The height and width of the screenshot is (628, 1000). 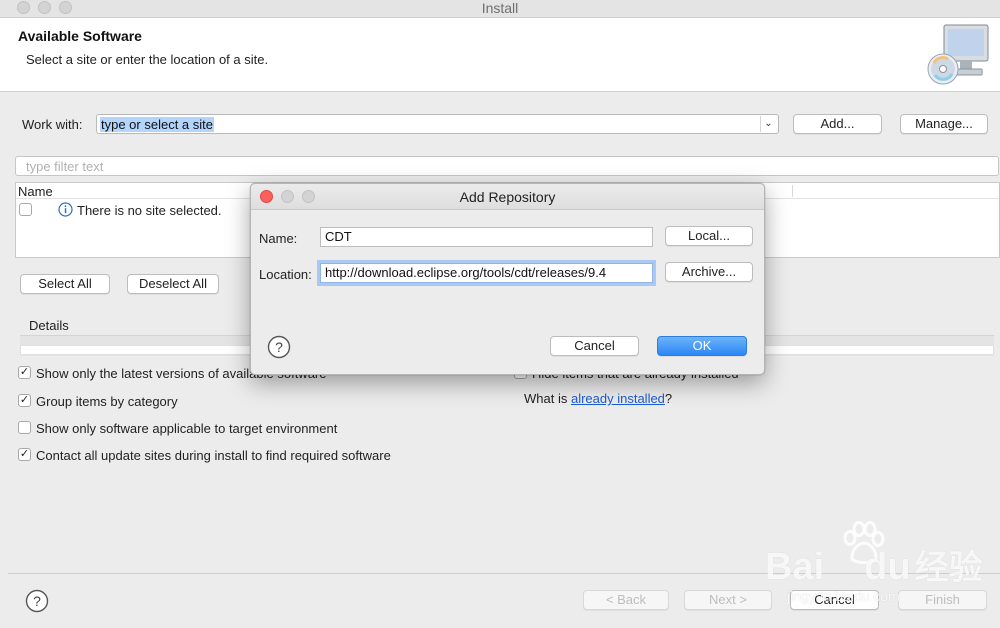 I want to click on name-label: Name:, so click(x=278, y=238).